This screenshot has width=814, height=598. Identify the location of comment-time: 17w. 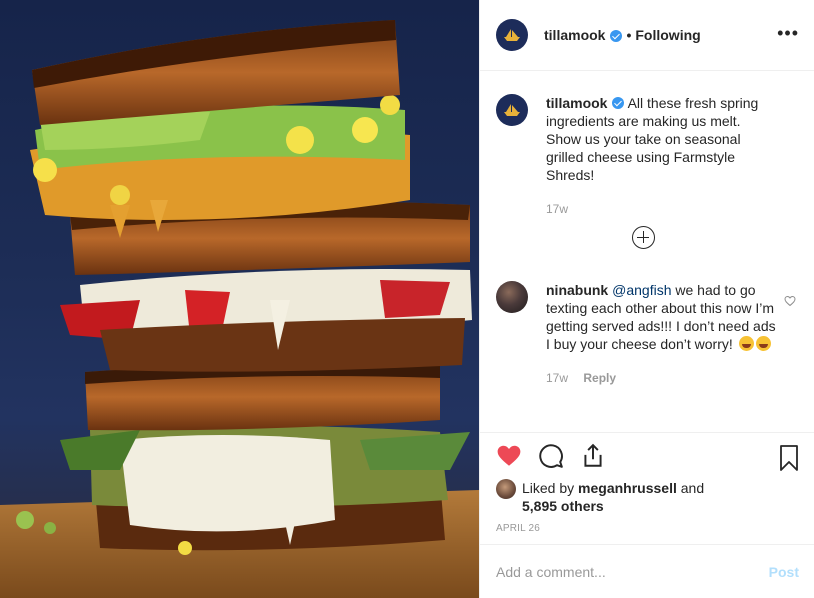
(557, 378).